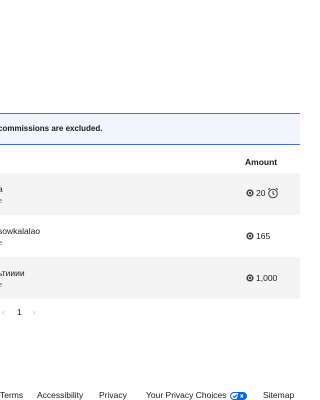 The image size is (320, 400). What do you see at coordinates (150, 194) in the screenshot?
I see `table-row: a e 20` at bounding box center [150, 194].